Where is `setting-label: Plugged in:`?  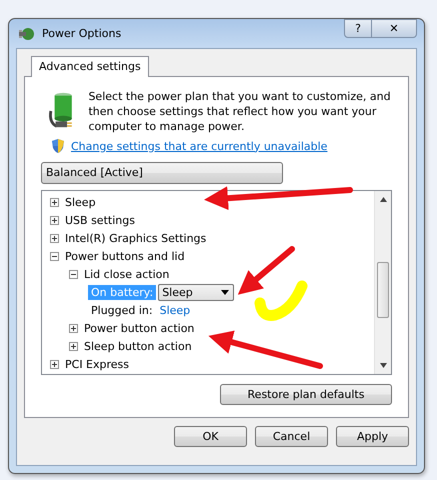 setting-label: Plugged in: is located at coordinates (122, 310).